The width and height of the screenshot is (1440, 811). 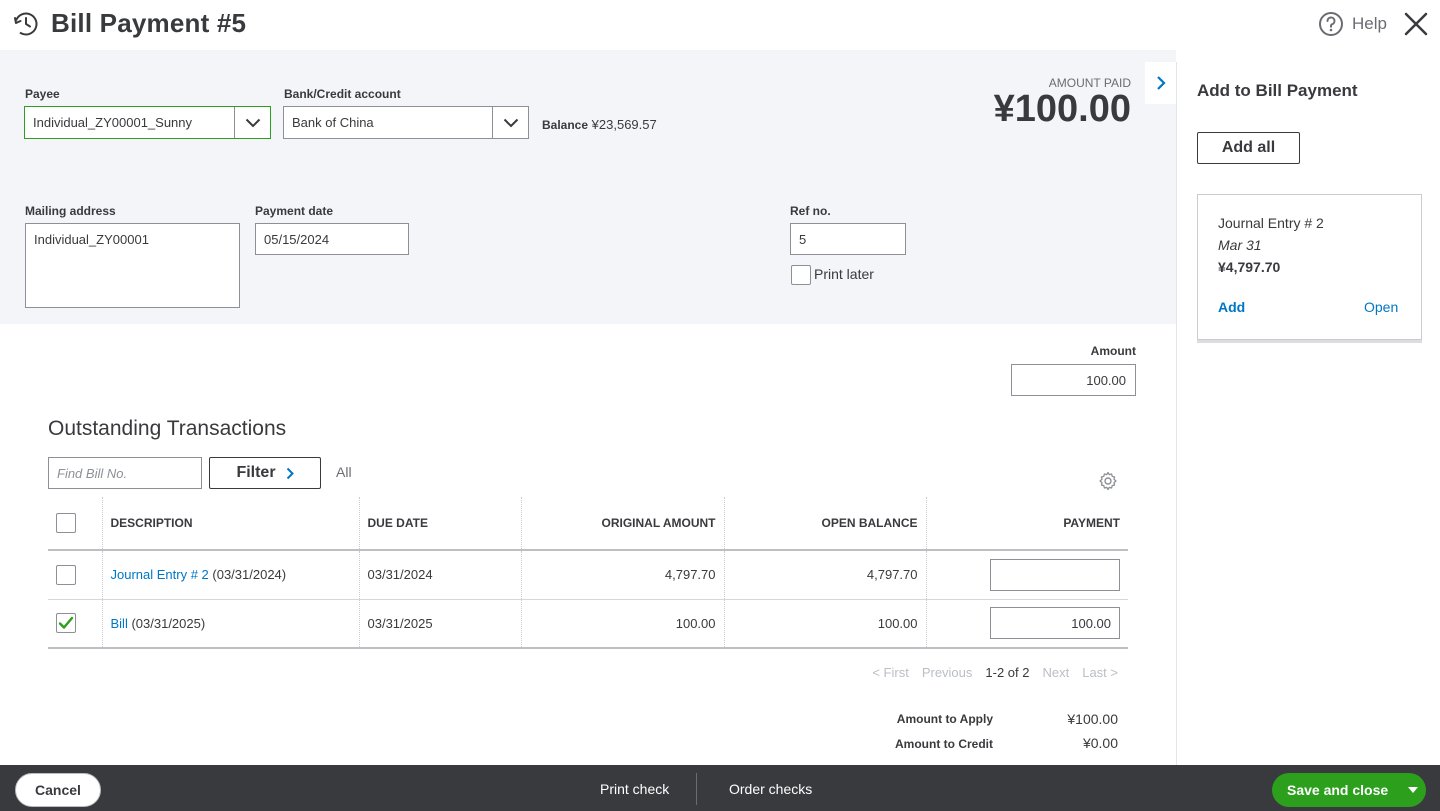 I want to click on balance-value: ¥23,569.57, so click(x=624, y=124).